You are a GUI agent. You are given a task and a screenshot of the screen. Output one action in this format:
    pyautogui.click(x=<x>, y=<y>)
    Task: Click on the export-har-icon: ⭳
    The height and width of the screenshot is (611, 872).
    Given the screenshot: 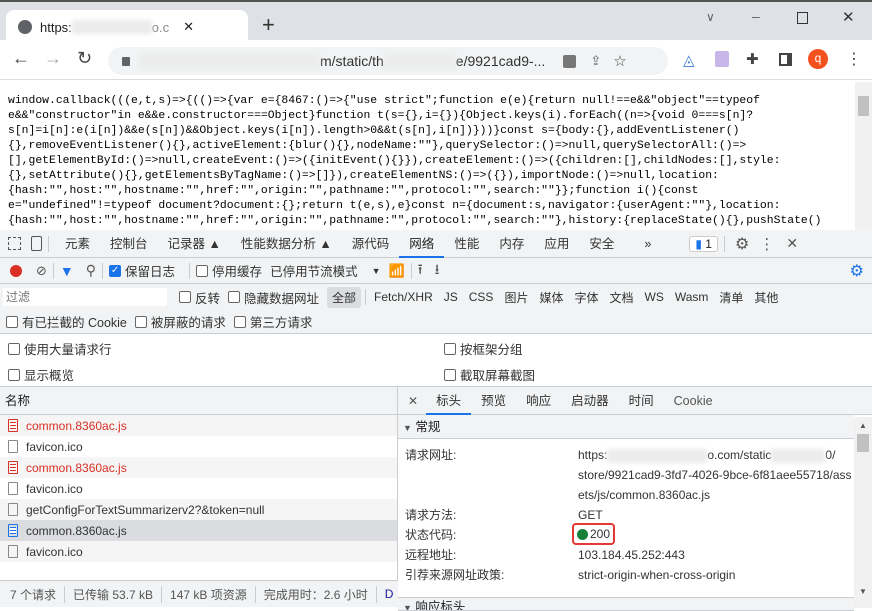 What is the action you would take?
    pyautogui.click(x=437, y=271)
    